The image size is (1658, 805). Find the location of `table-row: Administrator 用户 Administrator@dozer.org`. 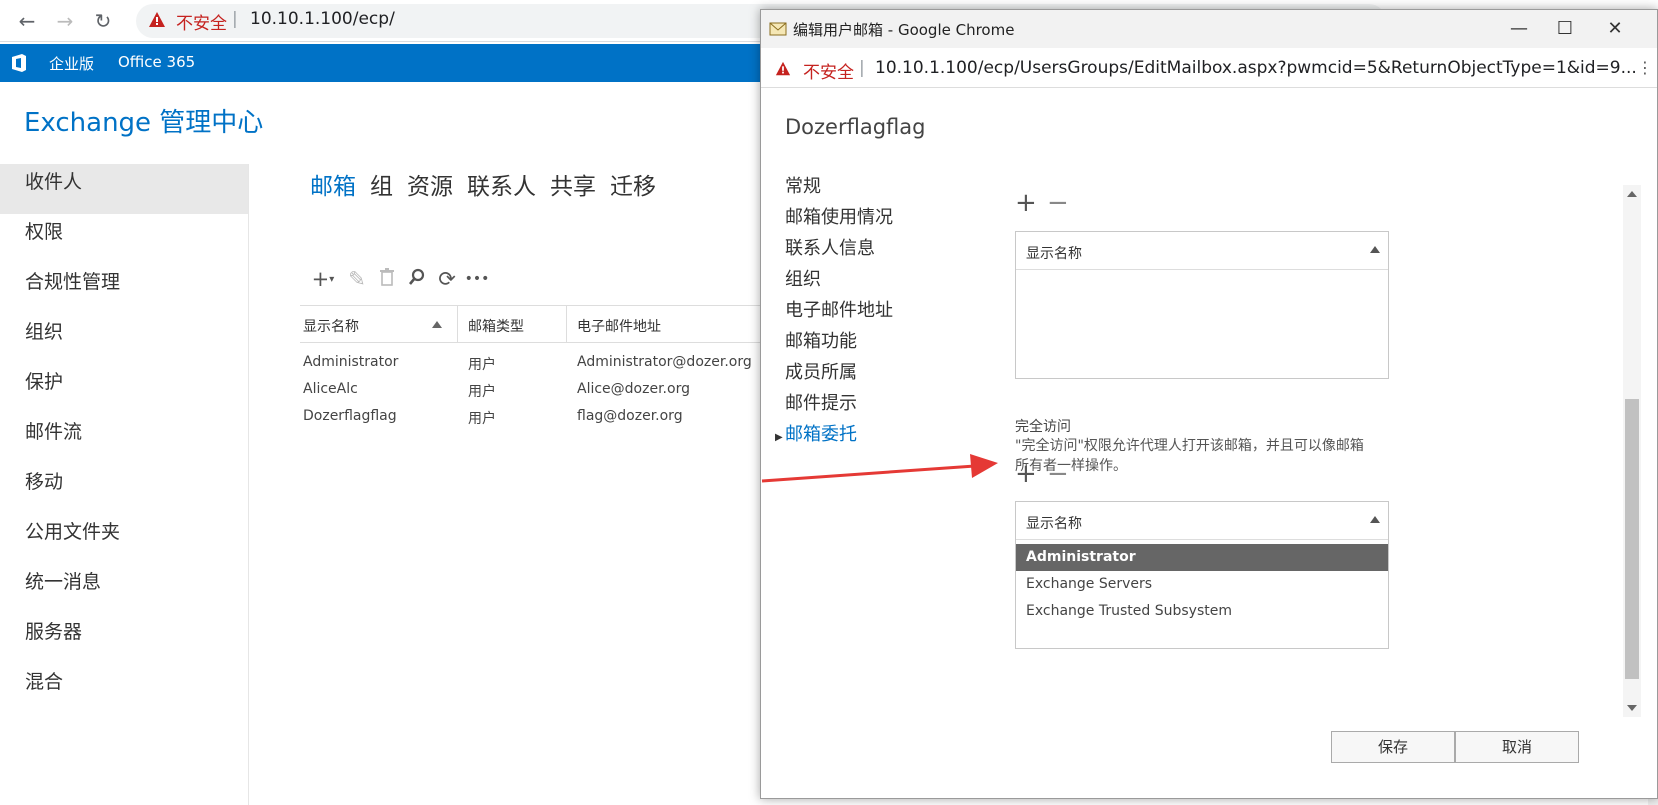

table-row: Administrator 用户 Administrator@dozer.org is located at coordinates (530, 361).